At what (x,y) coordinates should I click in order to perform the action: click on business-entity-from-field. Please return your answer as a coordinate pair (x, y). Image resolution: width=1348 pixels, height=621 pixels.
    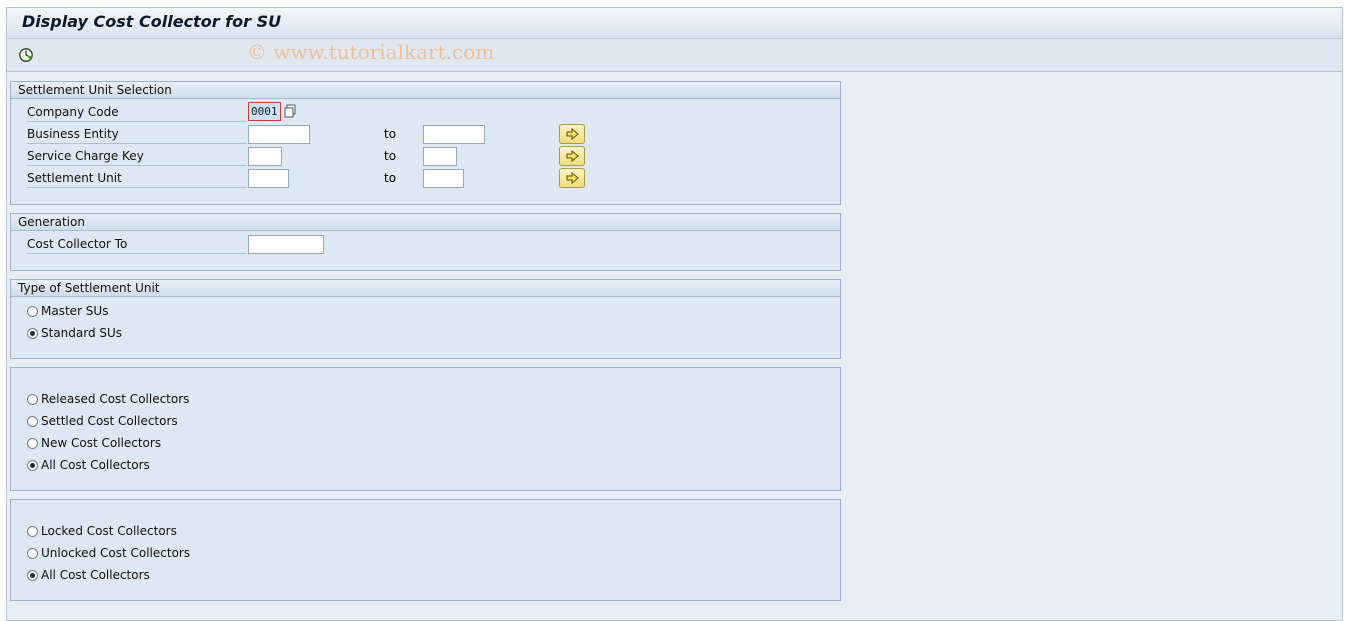
    Looking at the image, I should click on (279, 134).